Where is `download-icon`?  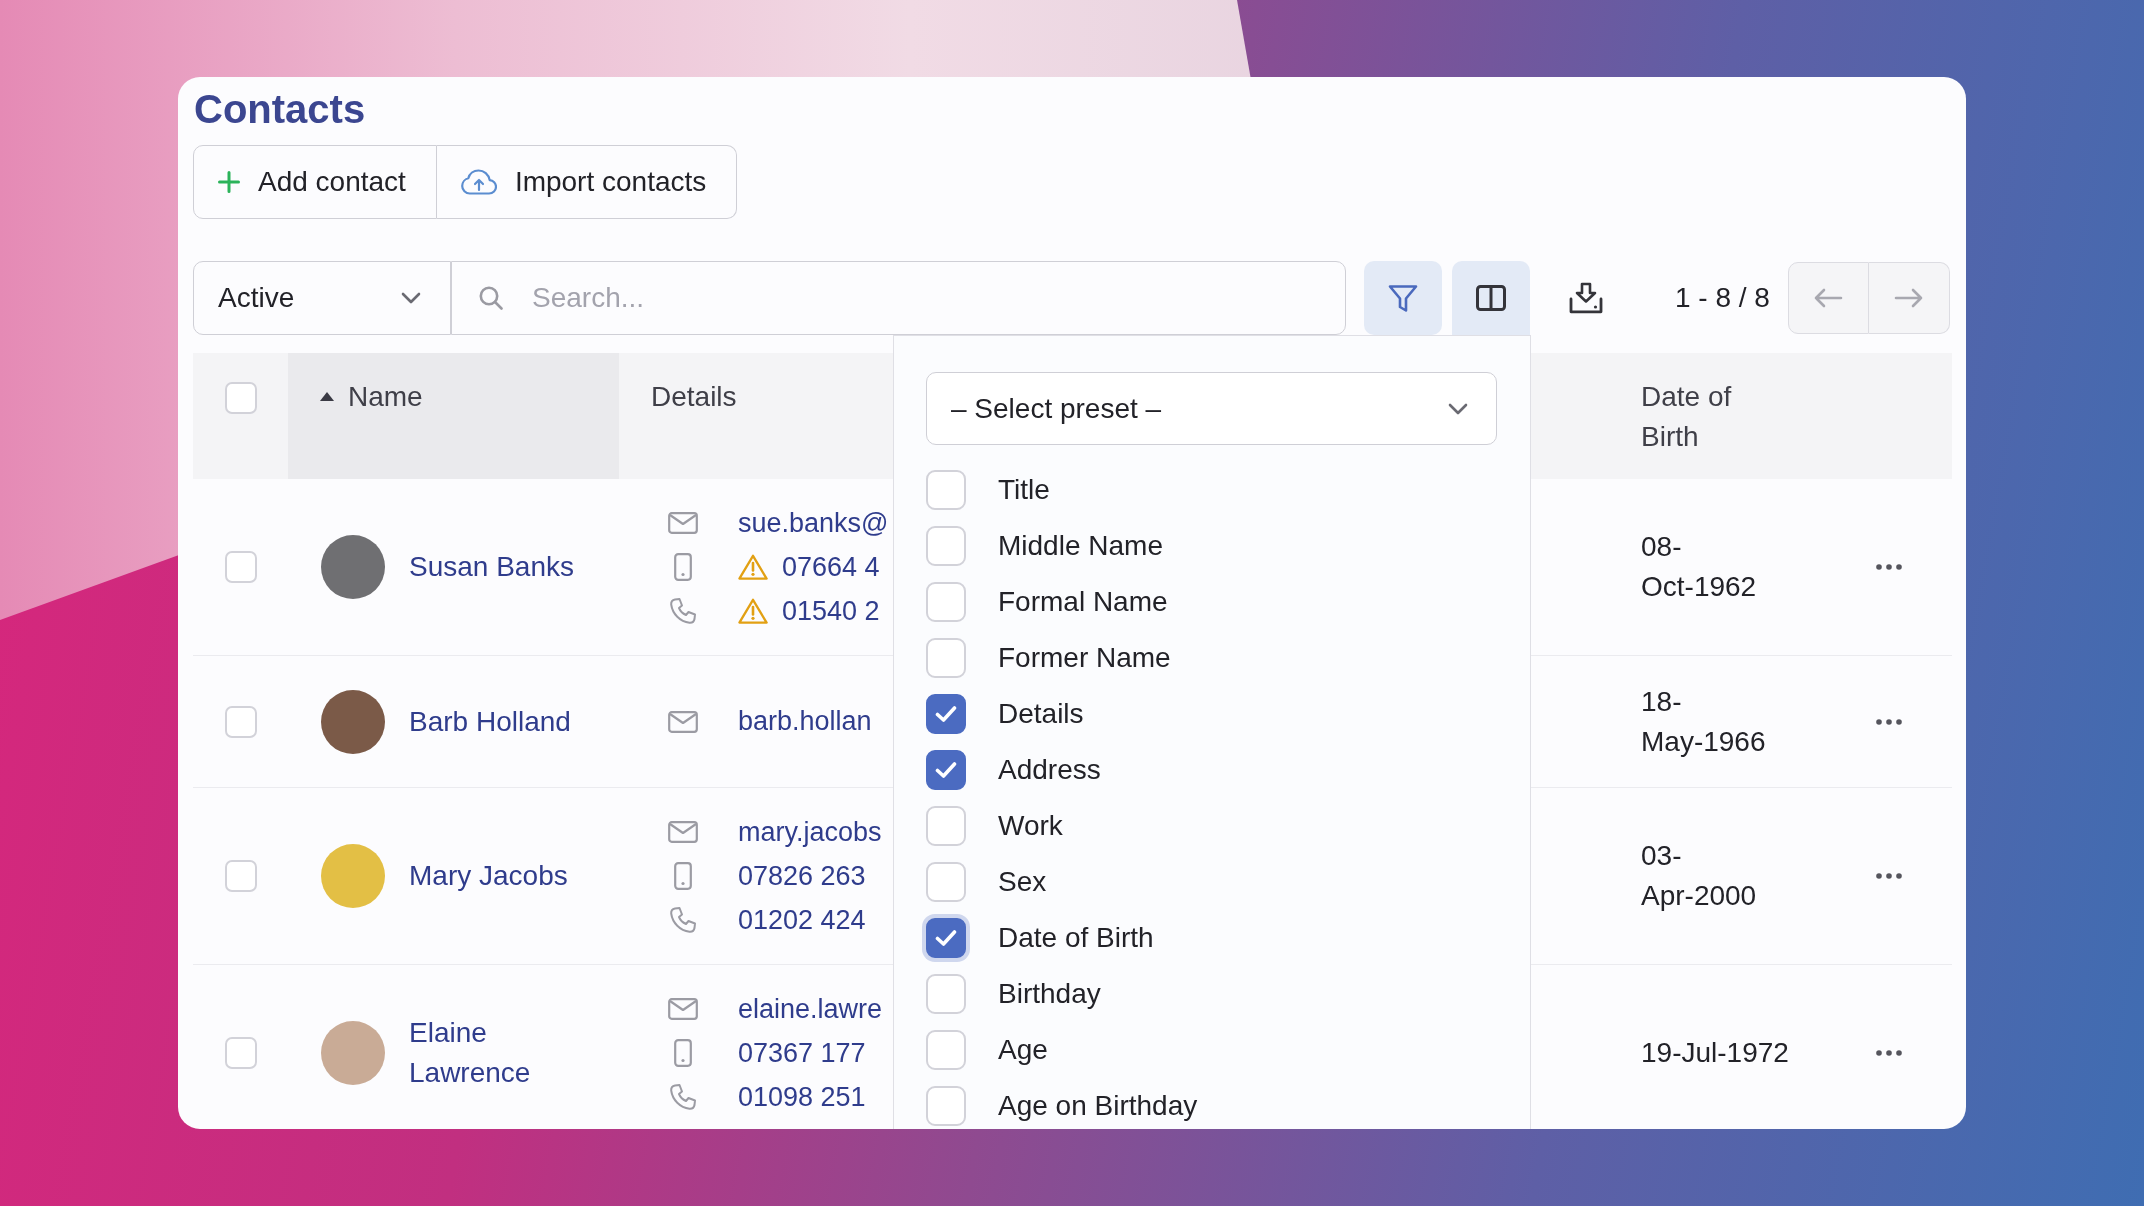
download-icon is located at coordinates (1586, 298).